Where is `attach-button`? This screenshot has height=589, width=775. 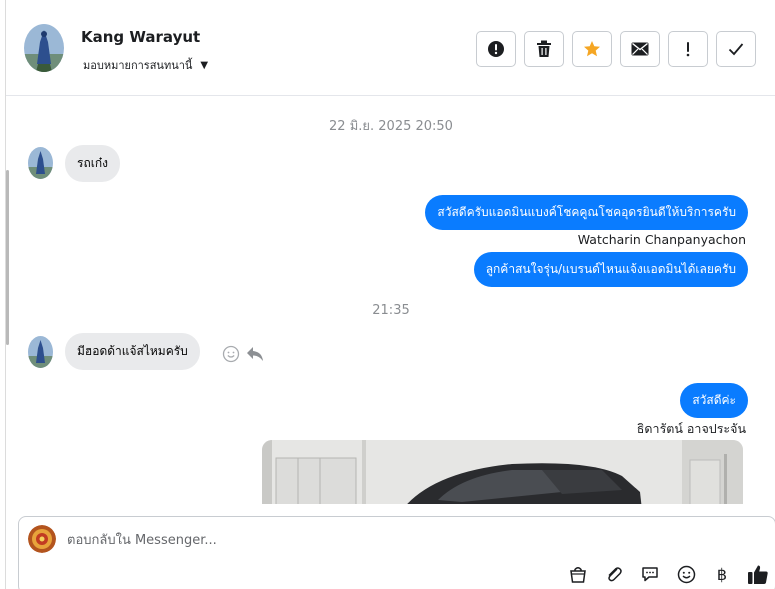
attach-button is located at coordinates (614, 574).